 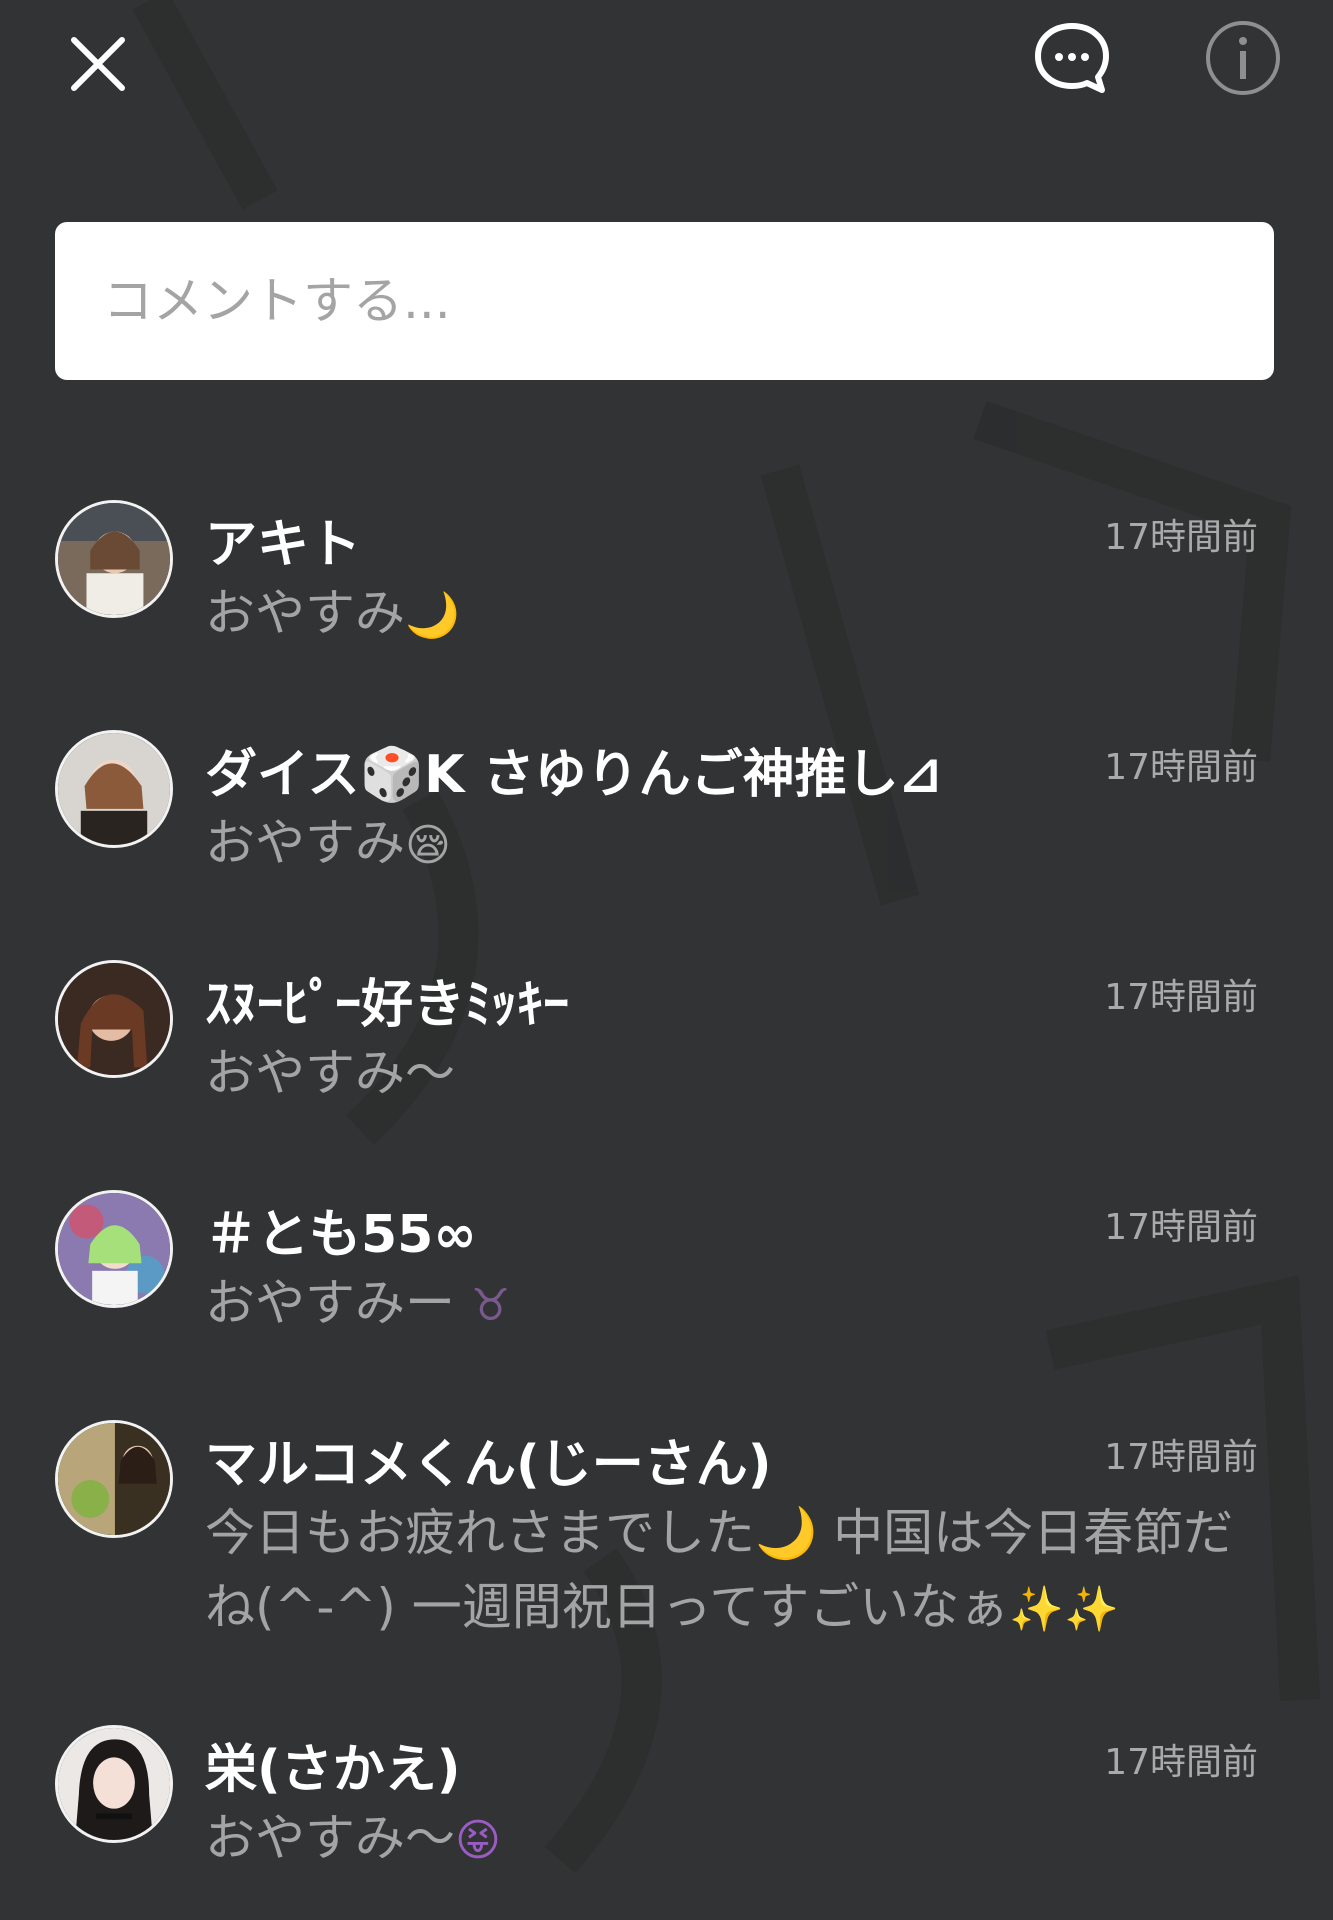 What do you see at coordinates (573, 769) in the screenshot?
I see `user-name: ダイス🎲K さゆりんご神推し⊿` at bounding box center [573, 769].